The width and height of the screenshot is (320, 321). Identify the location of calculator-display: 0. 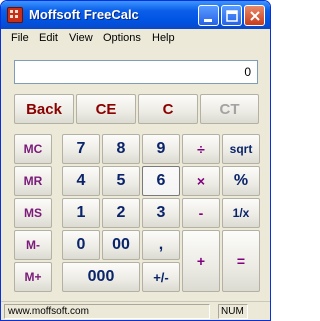
(136, 72).